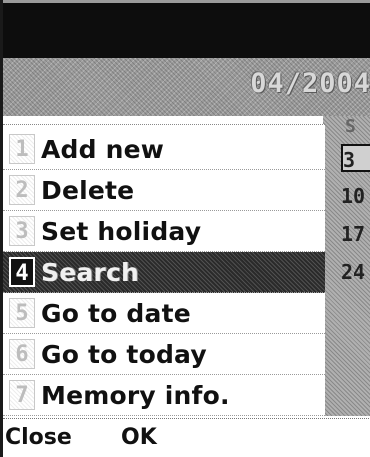 The height and width of the screenshot is (457, 370). Describe the element at coordinates (22, 149) in the screenshot. I see `number-1-icon: 1` at that location.